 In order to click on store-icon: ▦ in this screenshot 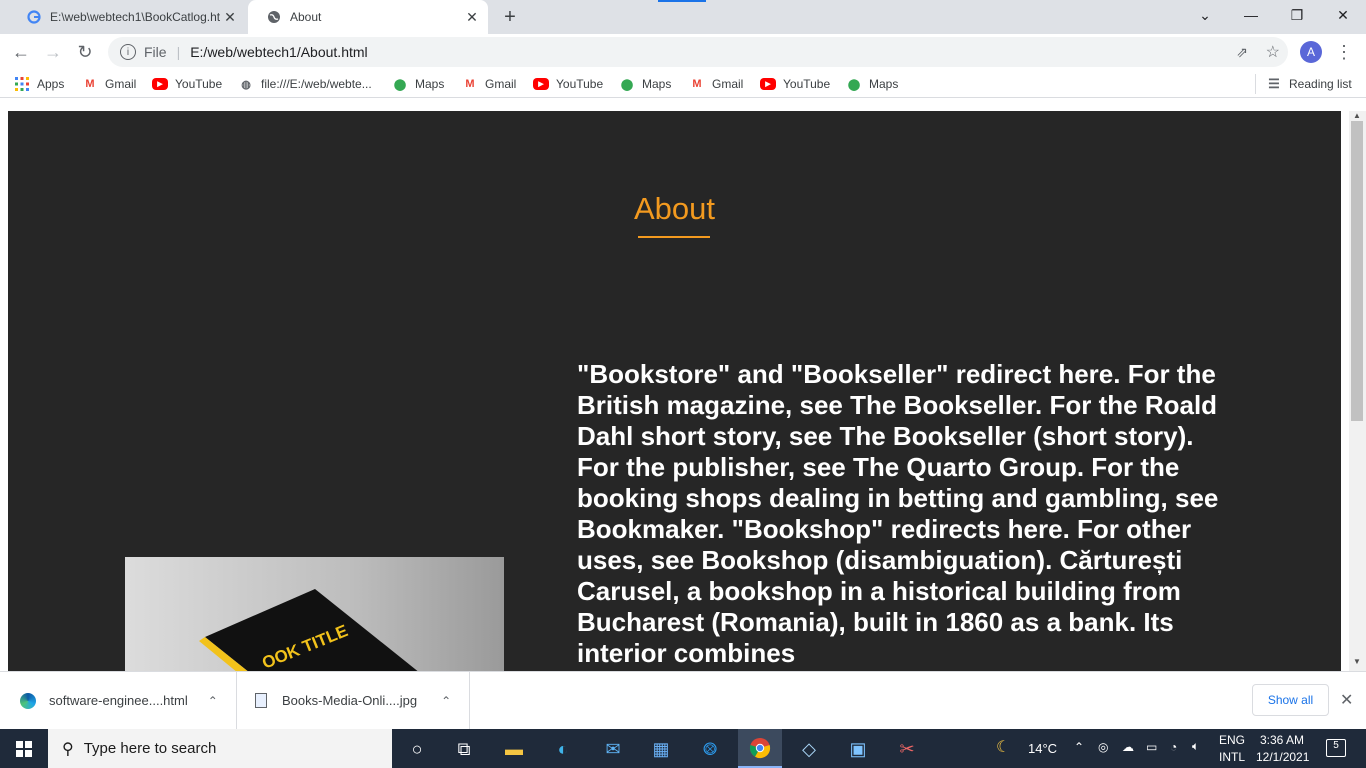, I will do `click(661, 749)`.